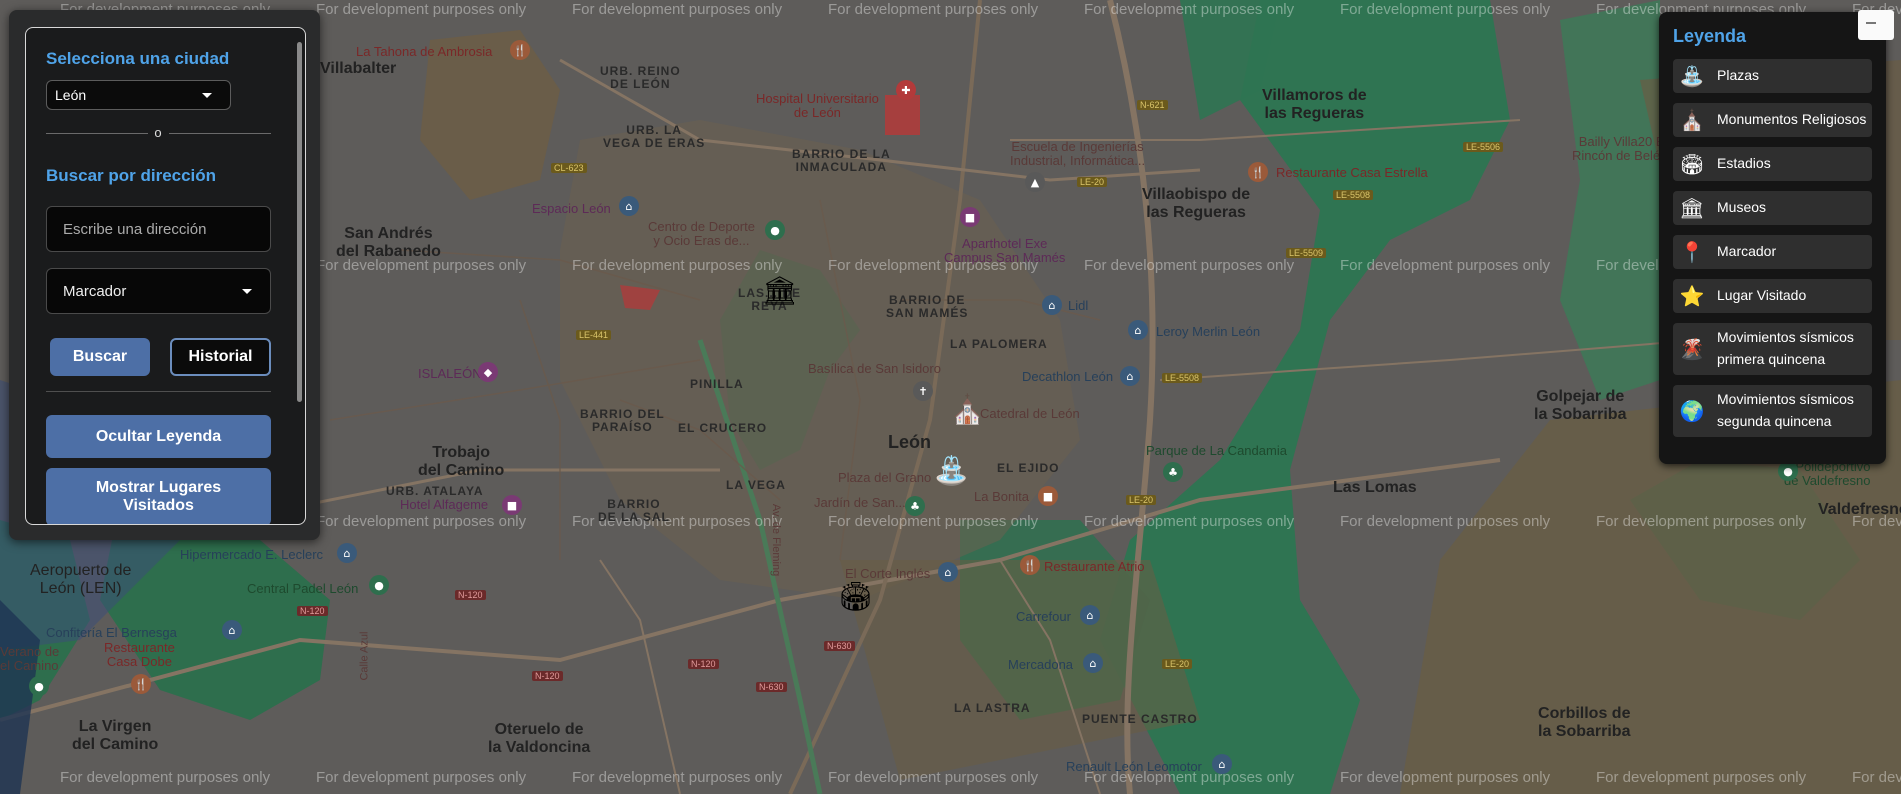  What do you see at coordinates (841, 161) in the screenshot?
I see `district-label: BARRIO DE LA INMACULADA` at bounding box center [841, 161].